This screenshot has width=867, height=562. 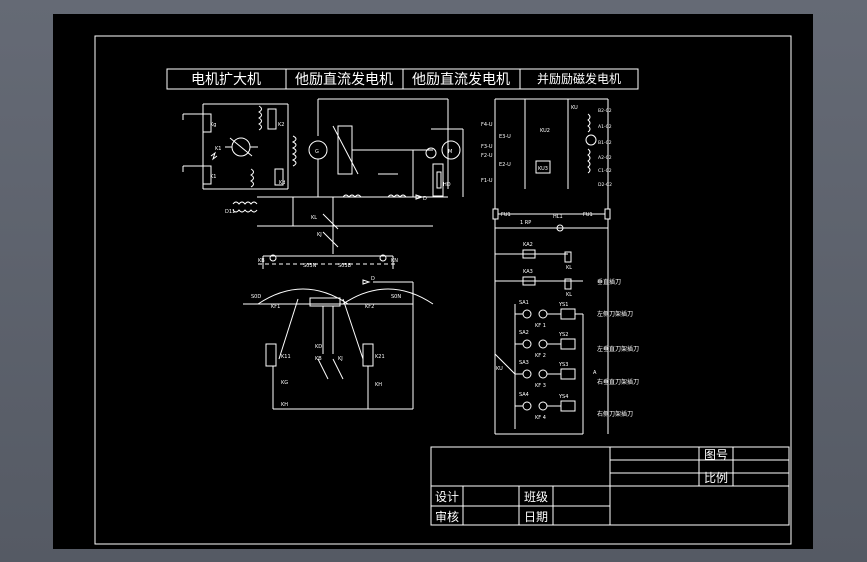 I want to click on label-a2c2: A2-C2, so click(x=605, y=158).